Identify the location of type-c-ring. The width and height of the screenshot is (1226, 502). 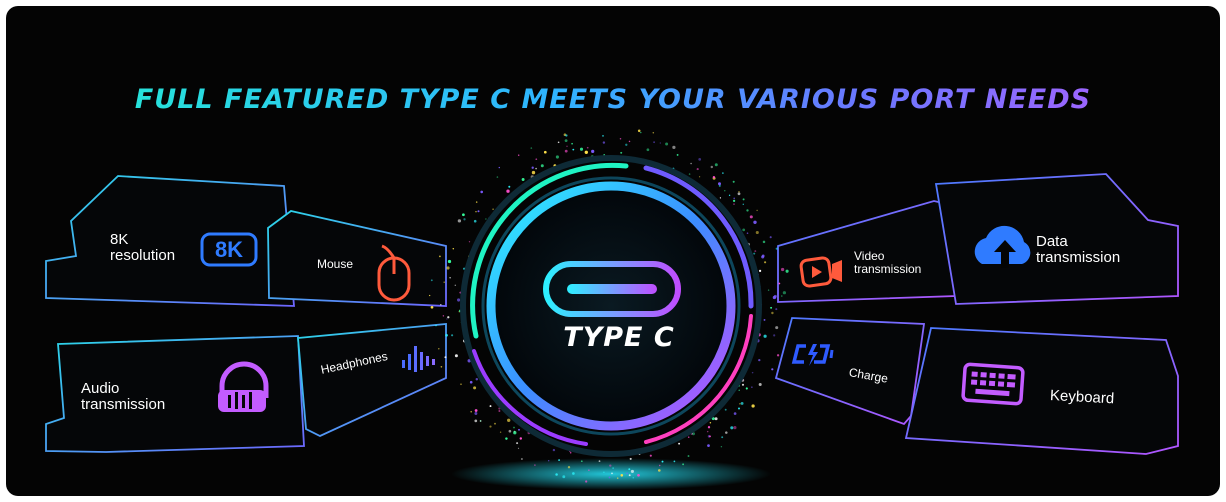
(611, 306).